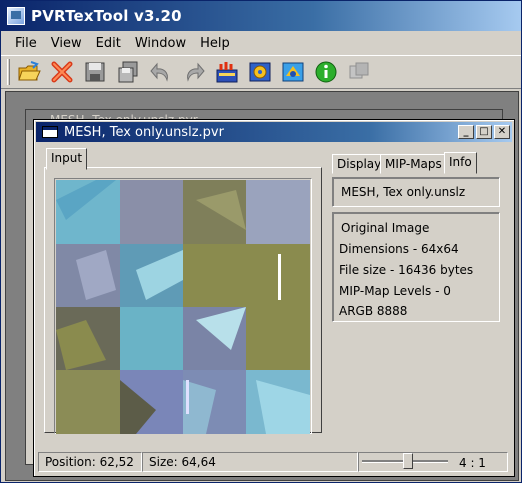 The width and height of the screenshot is (522, 483). I want to click on export-button, so click(293, 72).